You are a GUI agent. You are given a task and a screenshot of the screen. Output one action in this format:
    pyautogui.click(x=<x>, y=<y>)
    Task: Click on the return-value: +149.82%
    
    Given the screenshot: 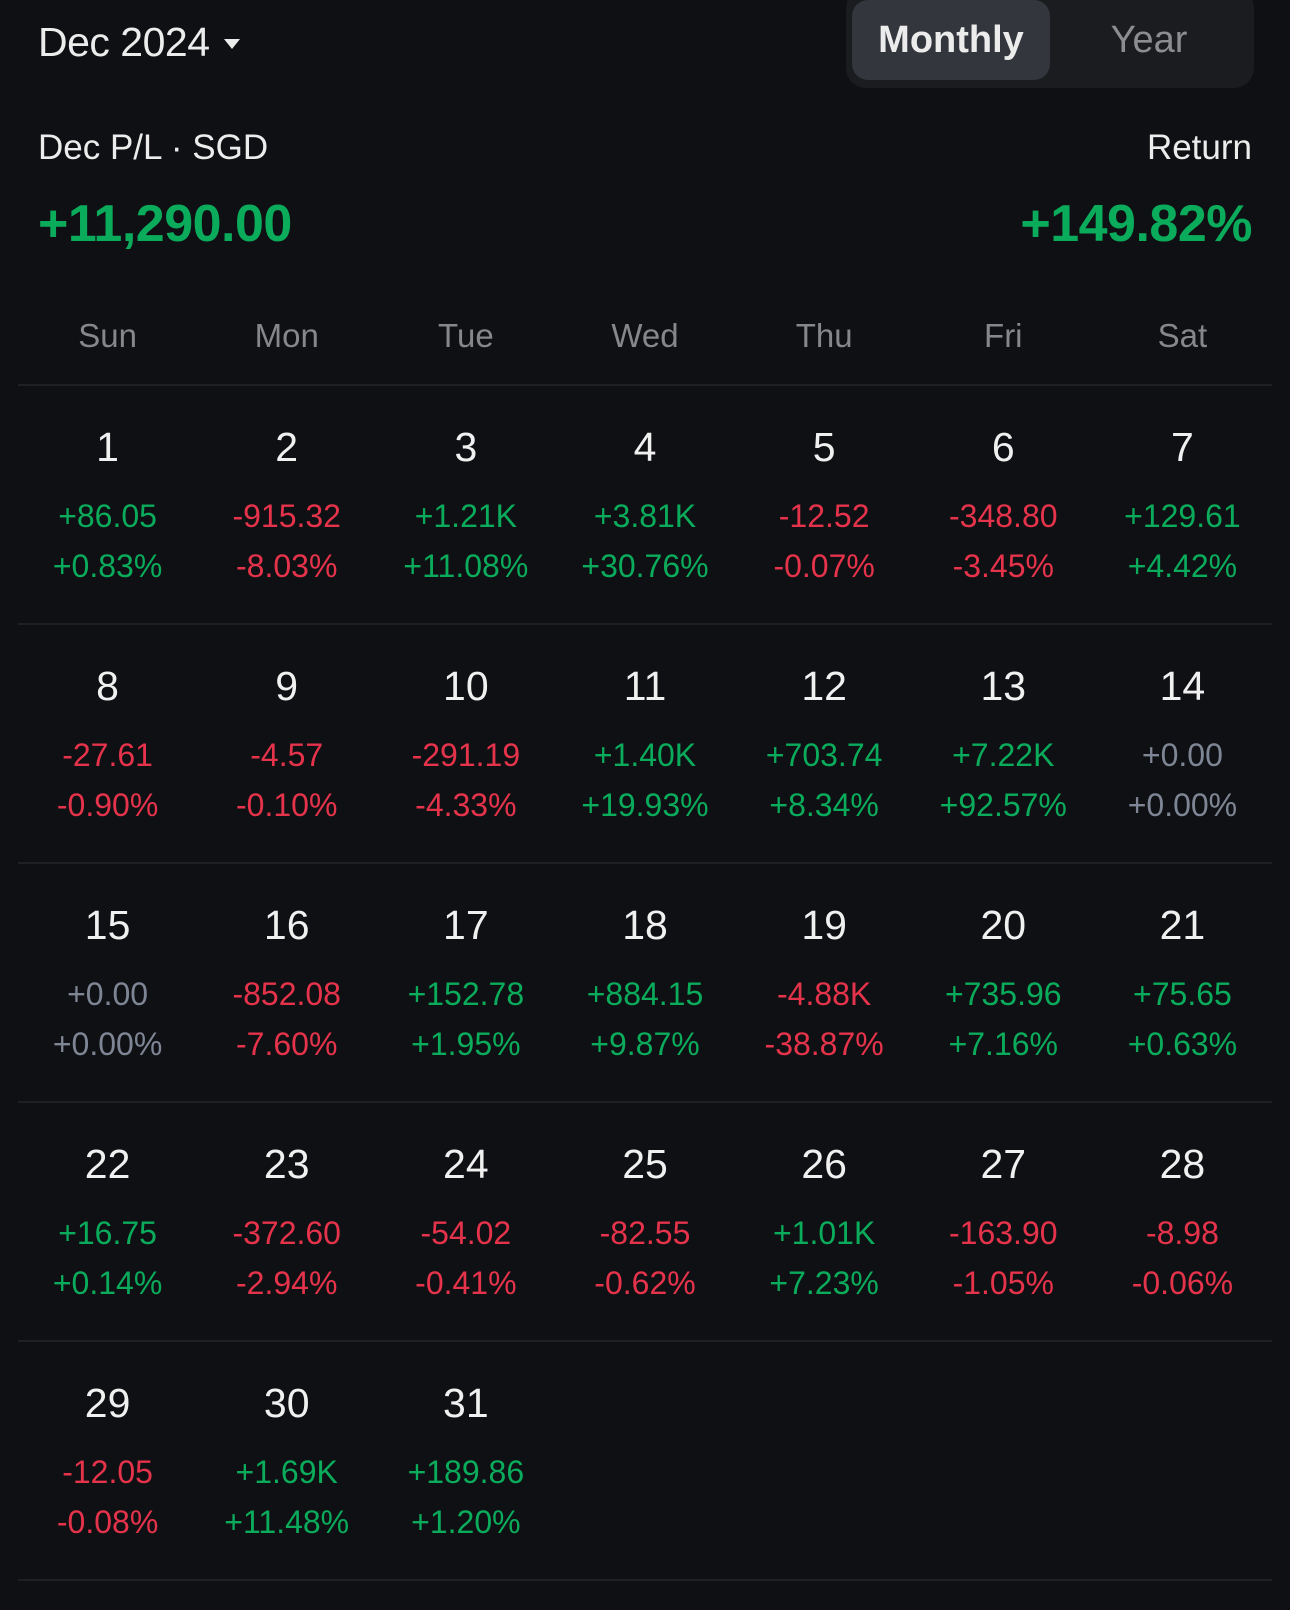 What is the action you would take?
    pyautogui.click(x=1136, y=224)
    